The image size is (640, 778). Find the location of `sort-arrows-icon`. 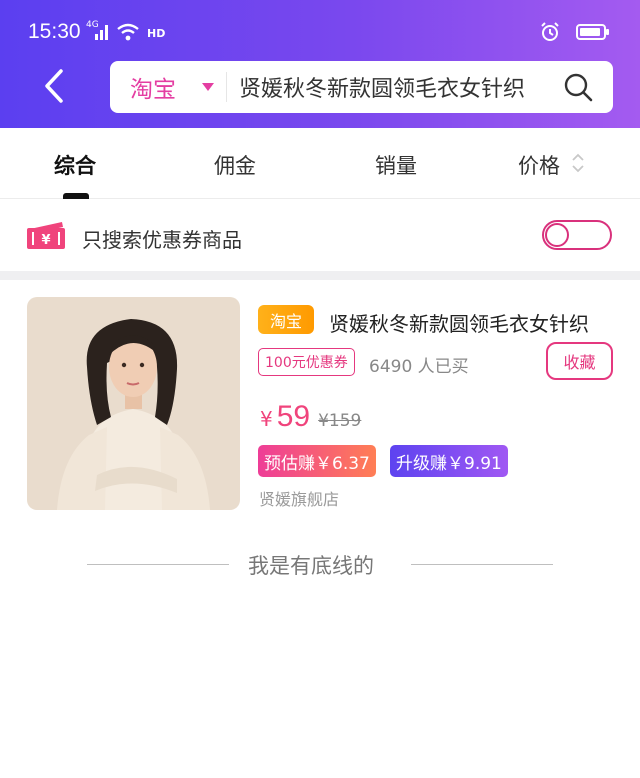

sort-arrows-icon is located at coordinates (578, 163).